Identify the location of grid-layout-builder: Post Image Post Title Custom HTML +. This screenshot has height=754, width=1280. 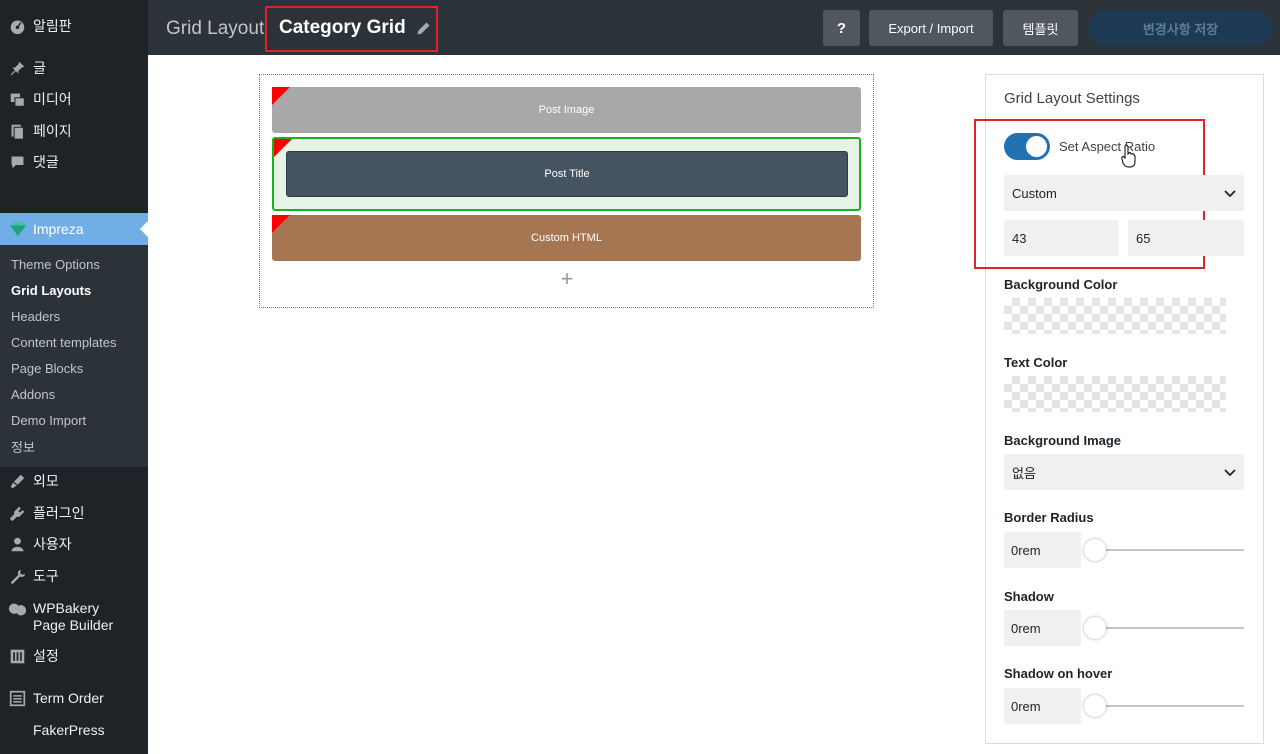
(566, 191).